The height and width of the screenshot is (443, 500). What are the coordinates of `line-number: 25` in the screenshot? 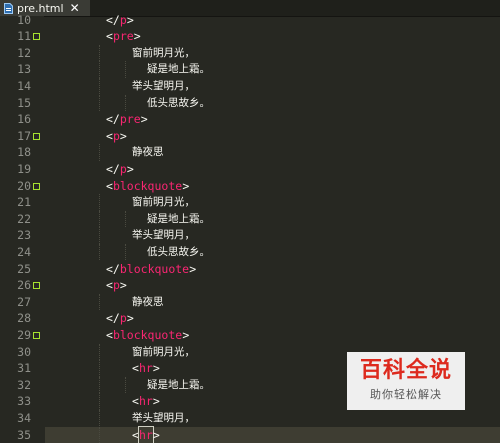 It's located at (15, 269).